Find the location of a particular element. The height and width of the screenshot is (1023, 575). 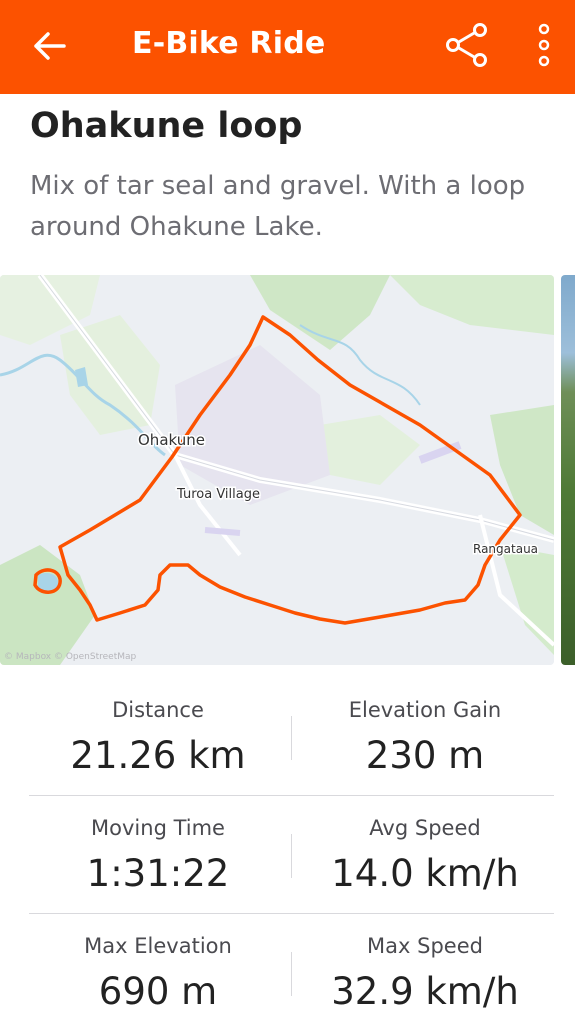

map-label-turoa-village: Turoa Village is located at coordinates (218, 494).